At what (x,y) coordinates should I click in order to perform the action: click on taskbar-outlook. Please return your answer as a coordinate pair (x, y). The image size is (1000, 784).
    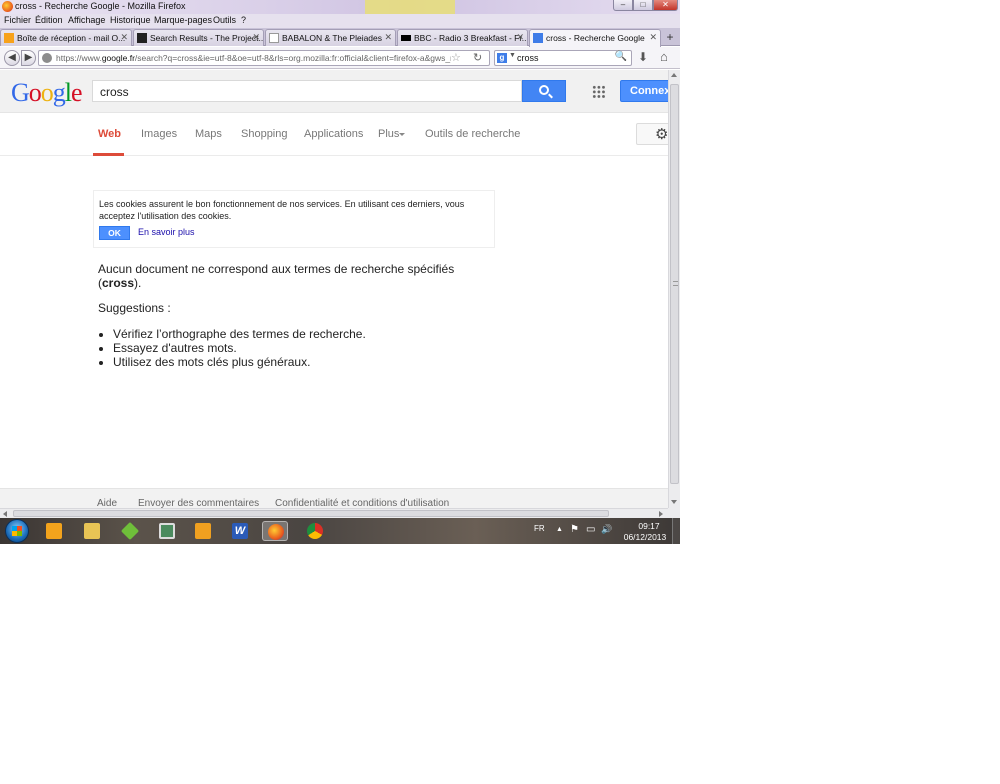
    Looking at the image, I should click on (203, 531).